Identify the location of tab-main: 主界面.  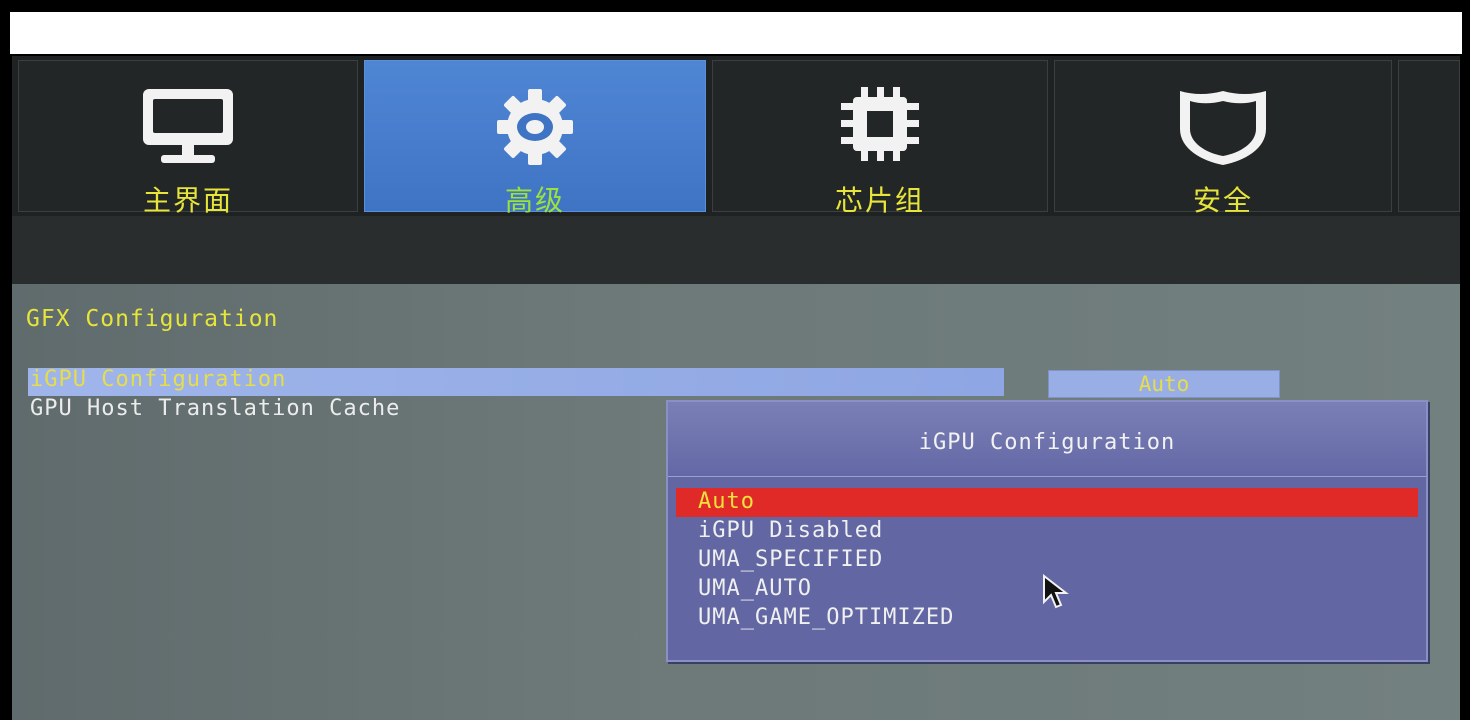
(188, 138).